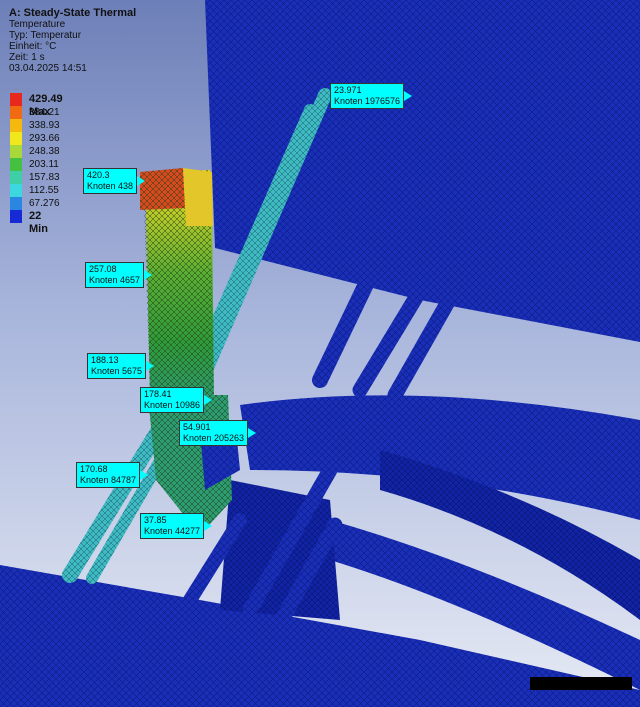  What do you see at coordinates (94, 469) in the screenshot?
I see `probe-value: 170.68` at bounding box center [94, 469].